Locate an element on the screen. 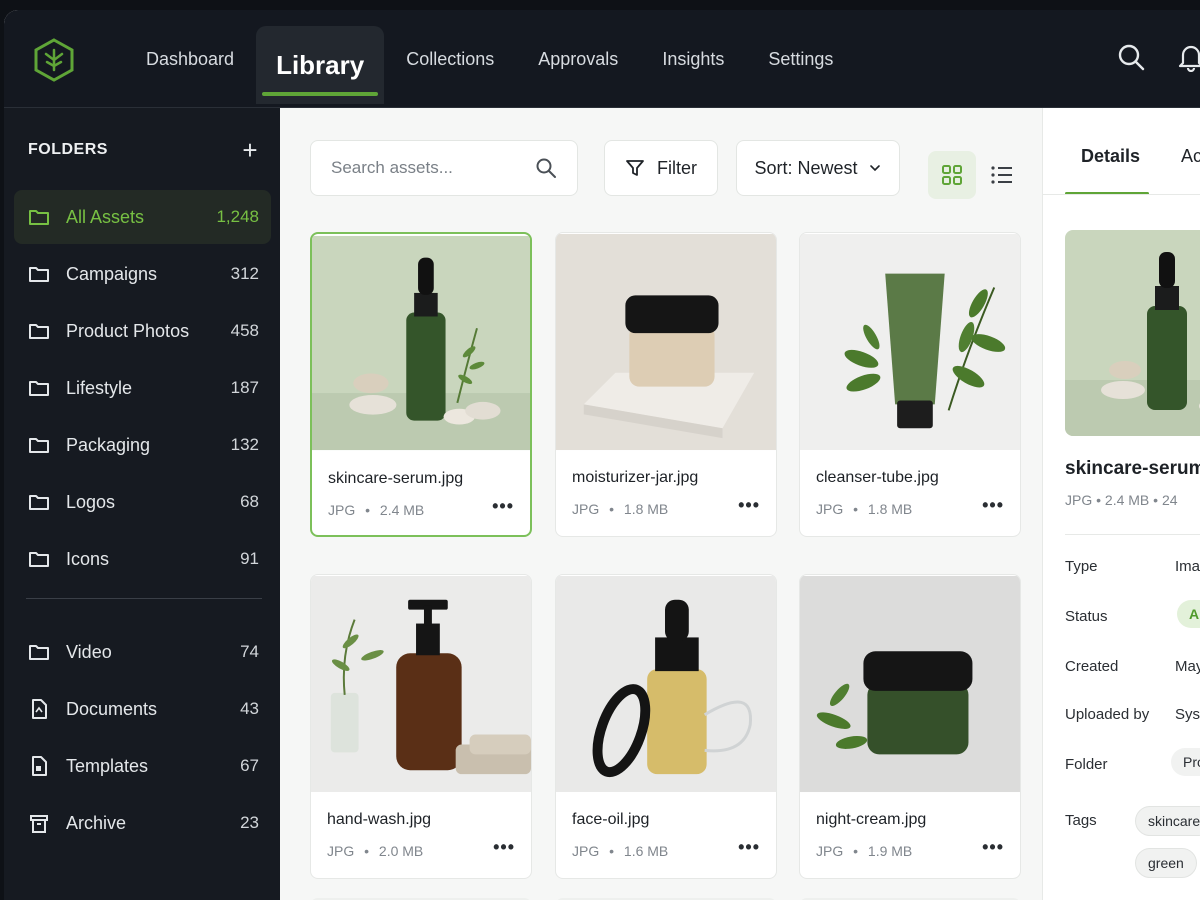  asset-thumbnail-face-oil is located at coordinates (666, 684).